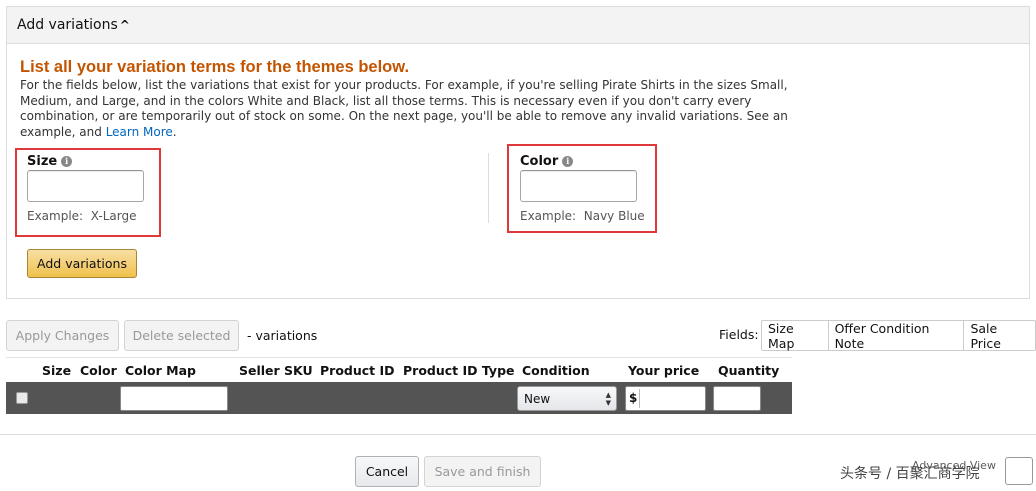  I want to click on column-header-product-id-type: Product ID Type, so click(459, 370).